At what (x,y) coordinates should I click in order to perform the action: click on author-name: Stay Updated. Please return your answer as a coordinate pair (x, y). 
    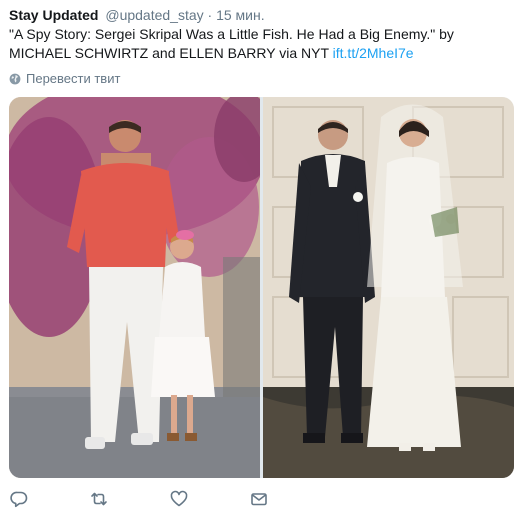
    Looking at the image, I should click on (53, 15).